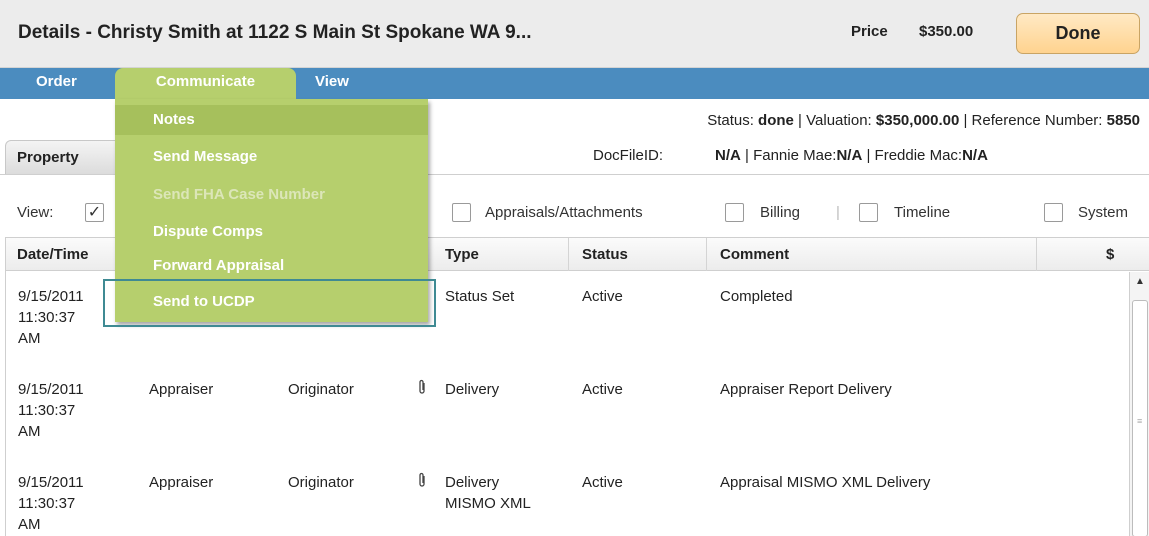 The height and width of the screenshot is (536, 1149). I want to click on row-type-detail: MISMO XML, so click(488, 503).